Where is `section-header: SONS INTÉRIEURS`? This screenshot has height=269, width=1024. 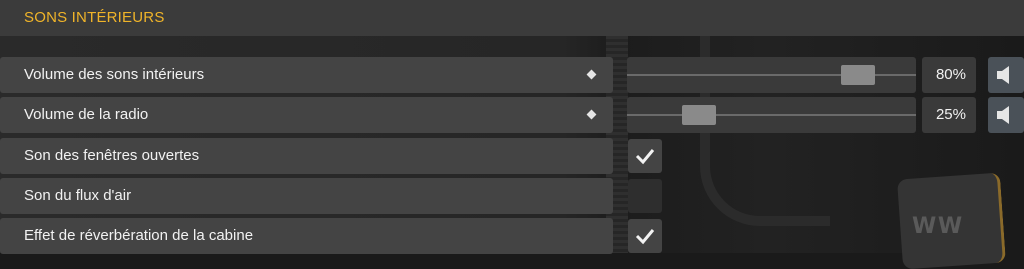 section-header: SONS INTÉRIEURS is located at coordinates (512, 18).